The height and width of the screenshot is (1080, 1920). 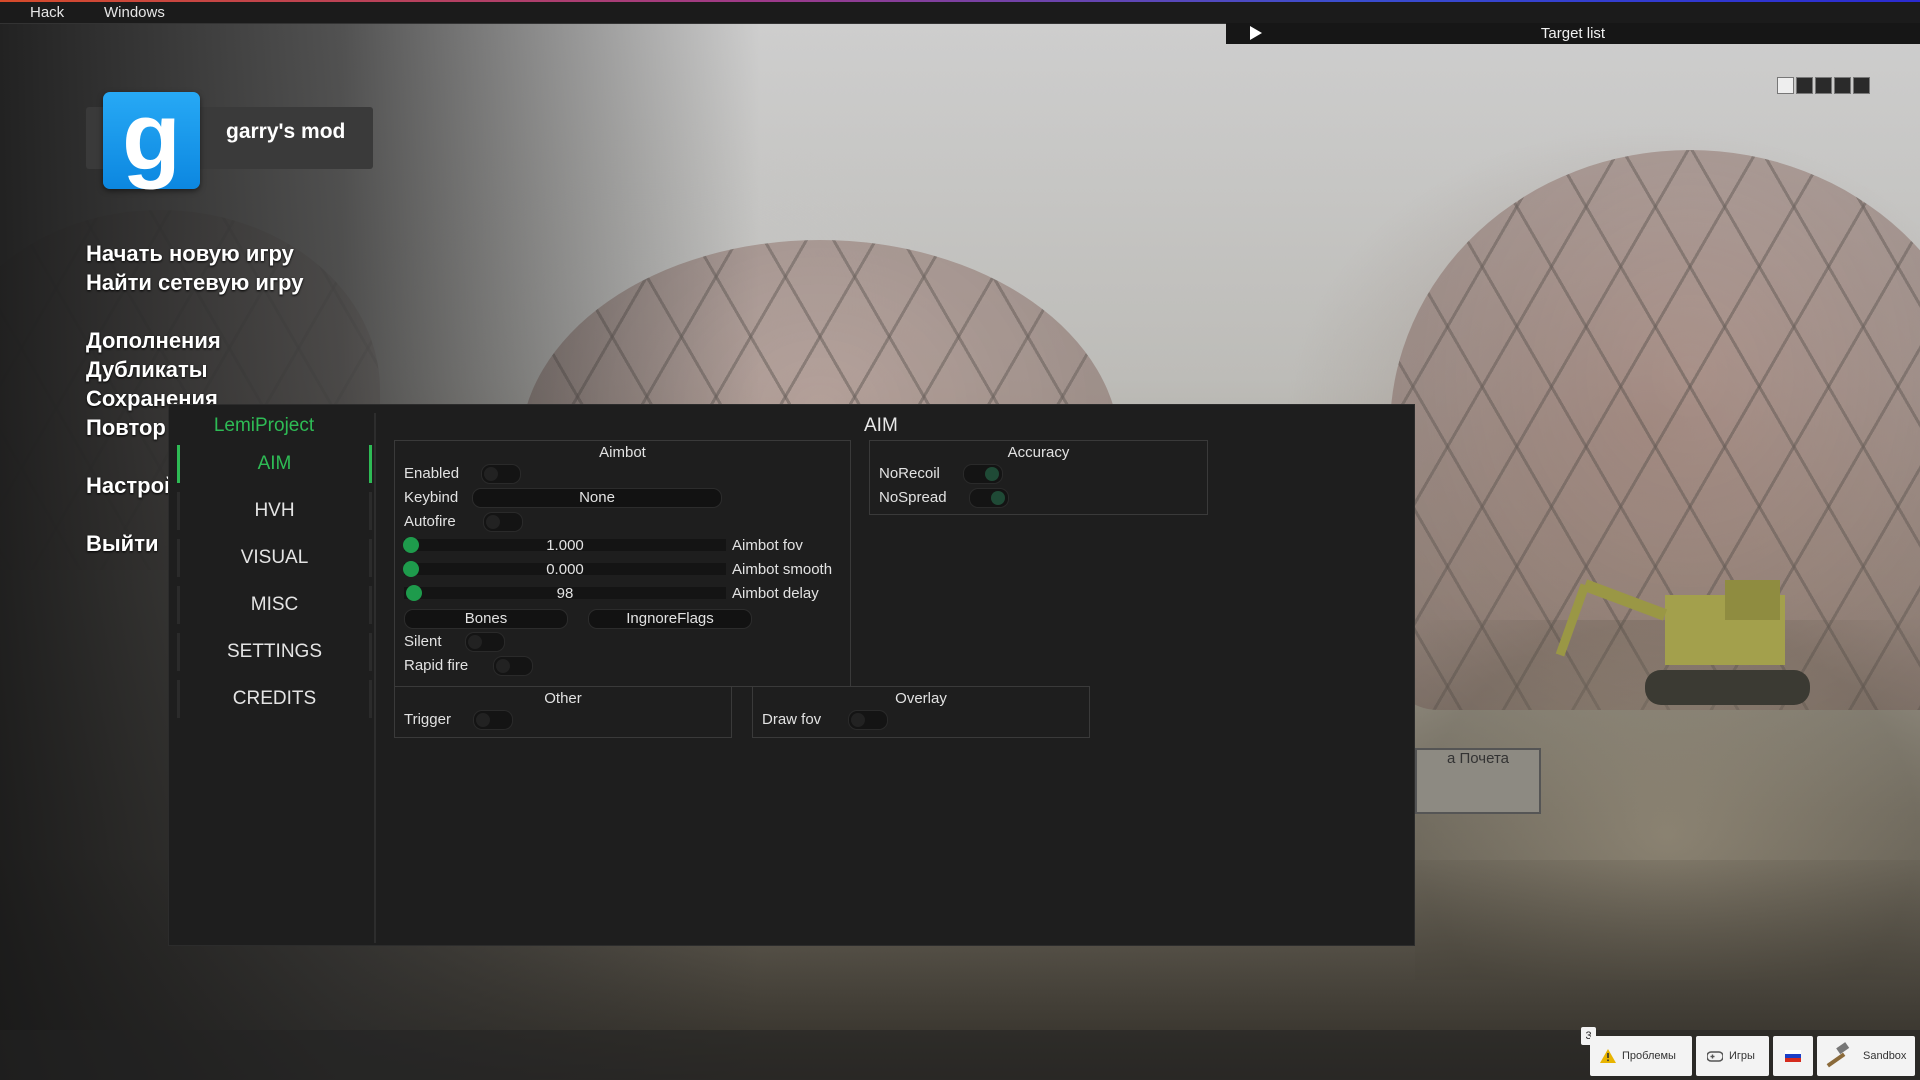 I want to click on tab-label: MISC, so click(x=274, y=604).